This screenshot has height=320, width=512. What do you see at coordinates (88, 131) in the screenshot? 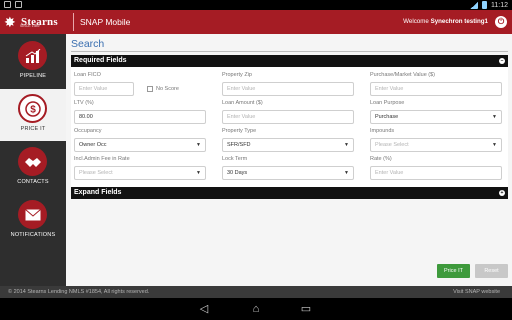
I see `field-label: Occupancy` at bounding box center [88, 131].